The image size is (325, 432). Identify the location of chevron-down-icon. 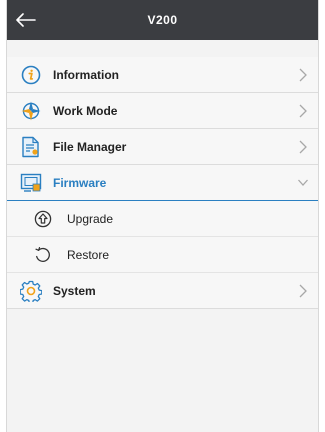
(303, 182).